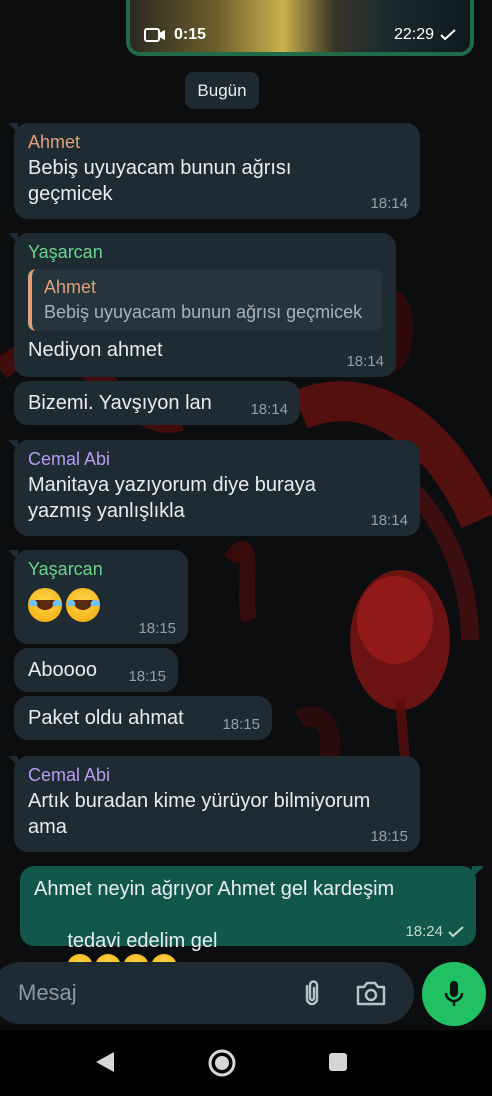 The image size is (492, 1096). I want to click on camera-icon, so click(371, 993).